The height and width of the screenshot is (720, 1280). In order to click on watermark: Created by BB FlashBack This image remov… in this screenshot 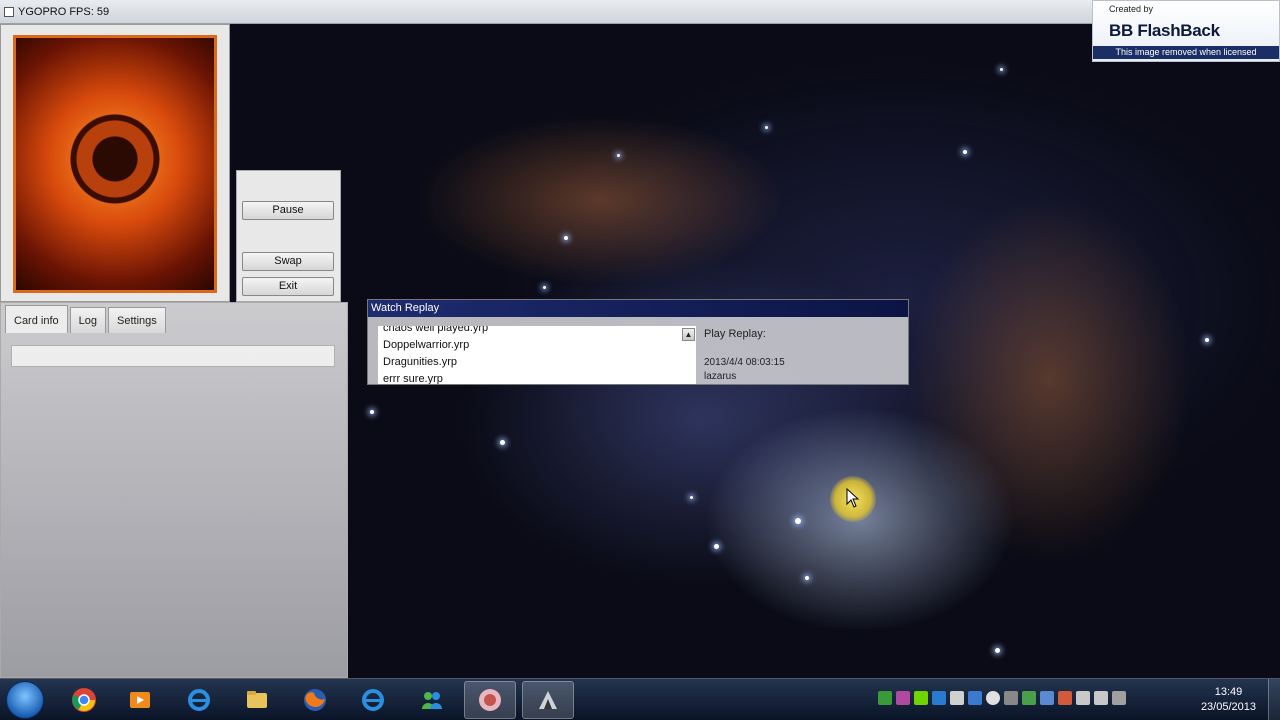, I will do `click(1186, 31)`.